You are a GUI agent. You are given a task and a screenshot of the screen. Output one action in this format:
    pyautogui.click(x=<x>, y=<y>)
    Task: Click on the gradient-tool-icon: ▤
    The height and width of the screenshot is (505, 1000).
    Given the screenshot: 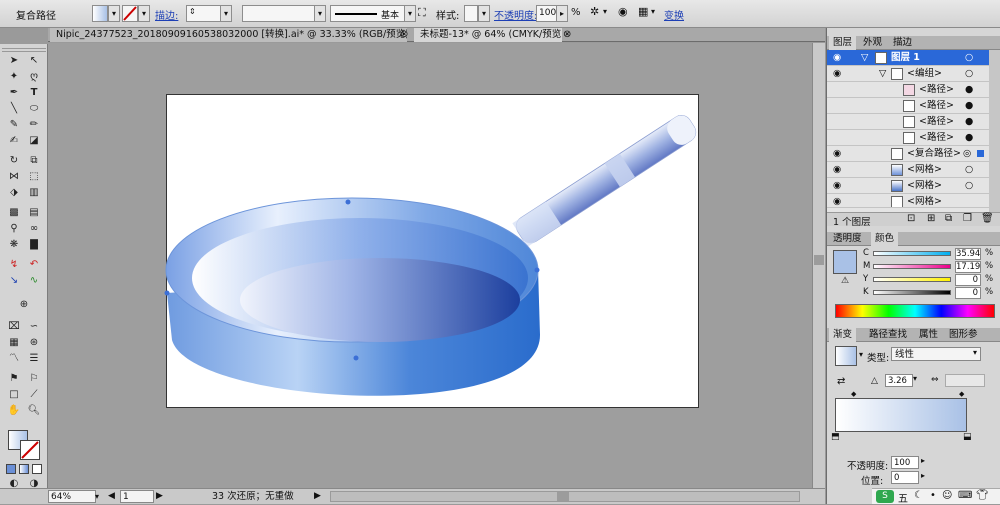 What is the action you would take?
    pyautogui.click(x=34, y=212)
    